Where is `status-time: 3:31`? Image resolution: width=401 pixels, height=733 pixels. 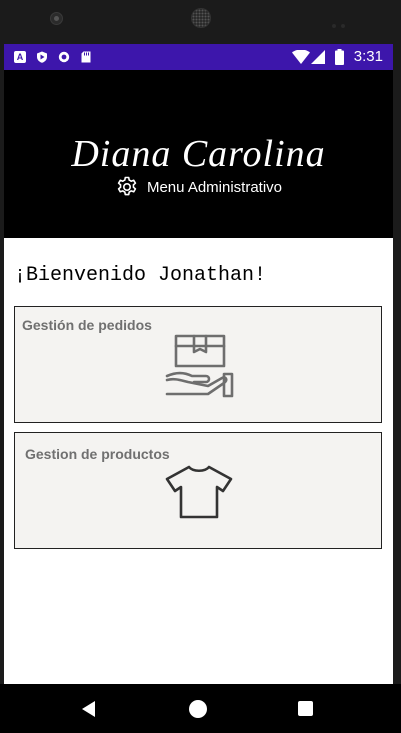
status-time: 3:31 is located at coordinates (368, 56).